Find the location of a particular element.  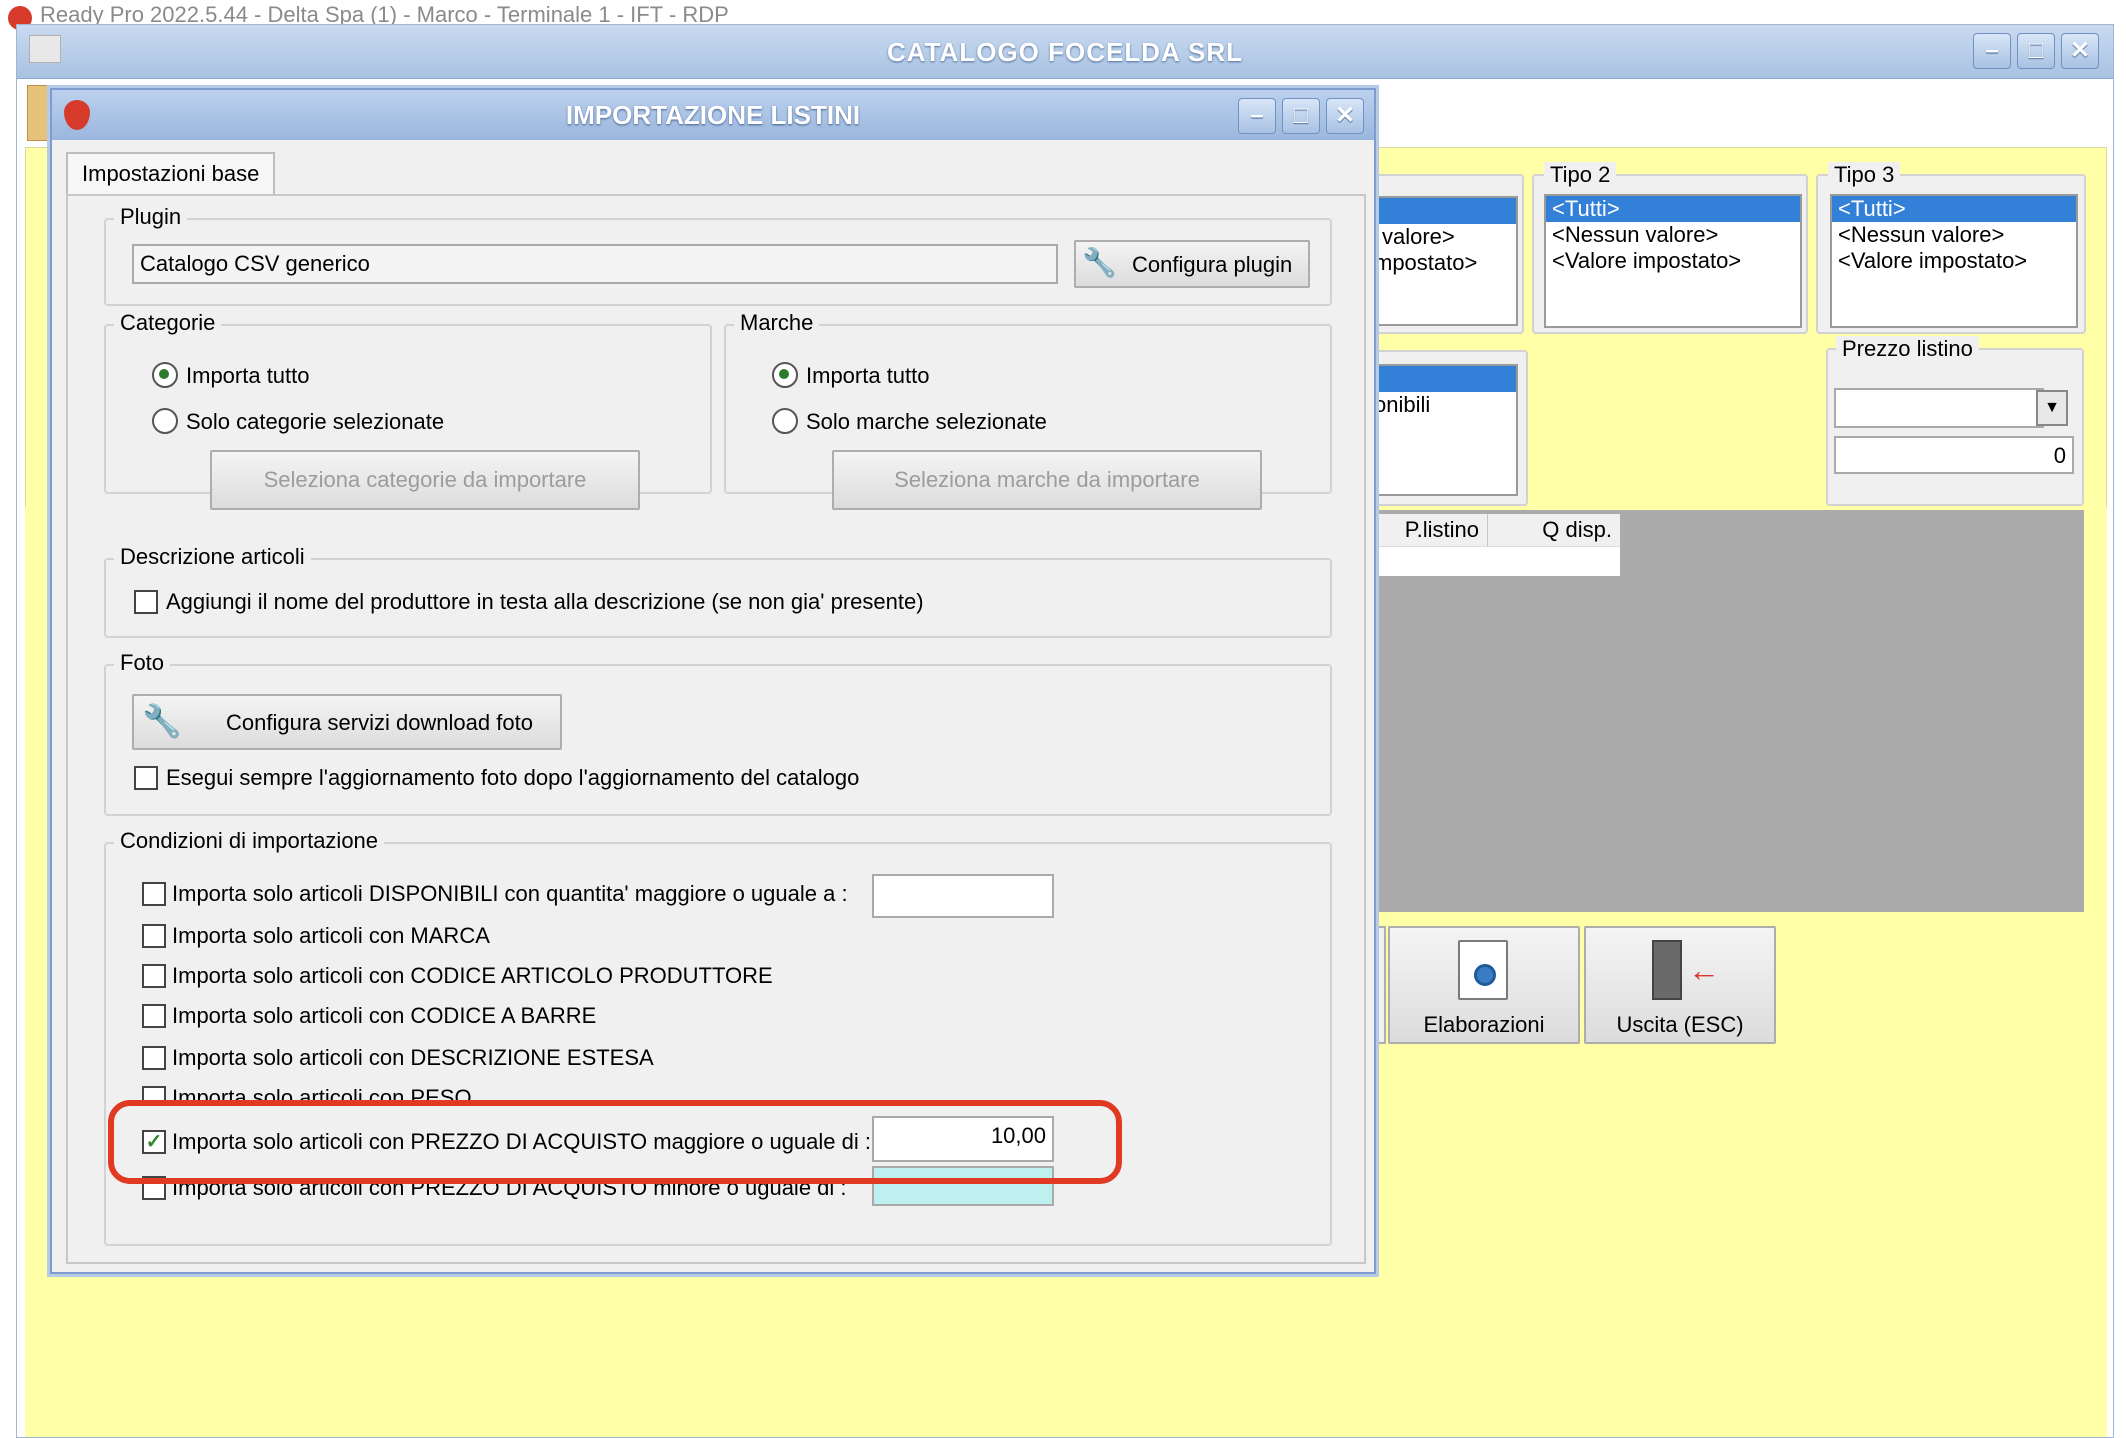

tipo3-item-set: <Valore impostato> is located at coordinates (1954, 261).